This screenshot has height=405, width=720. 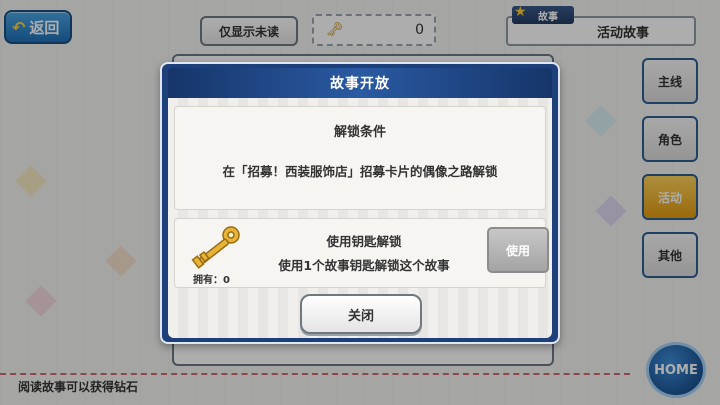 I want to click on owned-key-count: 拥有：0, so click(x=211, y=280).